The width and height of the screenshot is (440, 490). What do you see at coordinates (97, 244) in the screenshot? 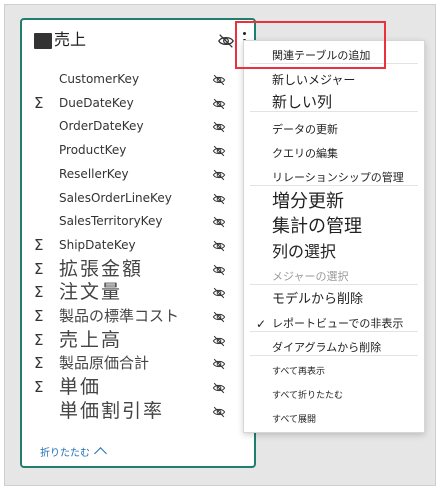
I see `field-label: ShipDateKey` at bounding box center [97, 244].